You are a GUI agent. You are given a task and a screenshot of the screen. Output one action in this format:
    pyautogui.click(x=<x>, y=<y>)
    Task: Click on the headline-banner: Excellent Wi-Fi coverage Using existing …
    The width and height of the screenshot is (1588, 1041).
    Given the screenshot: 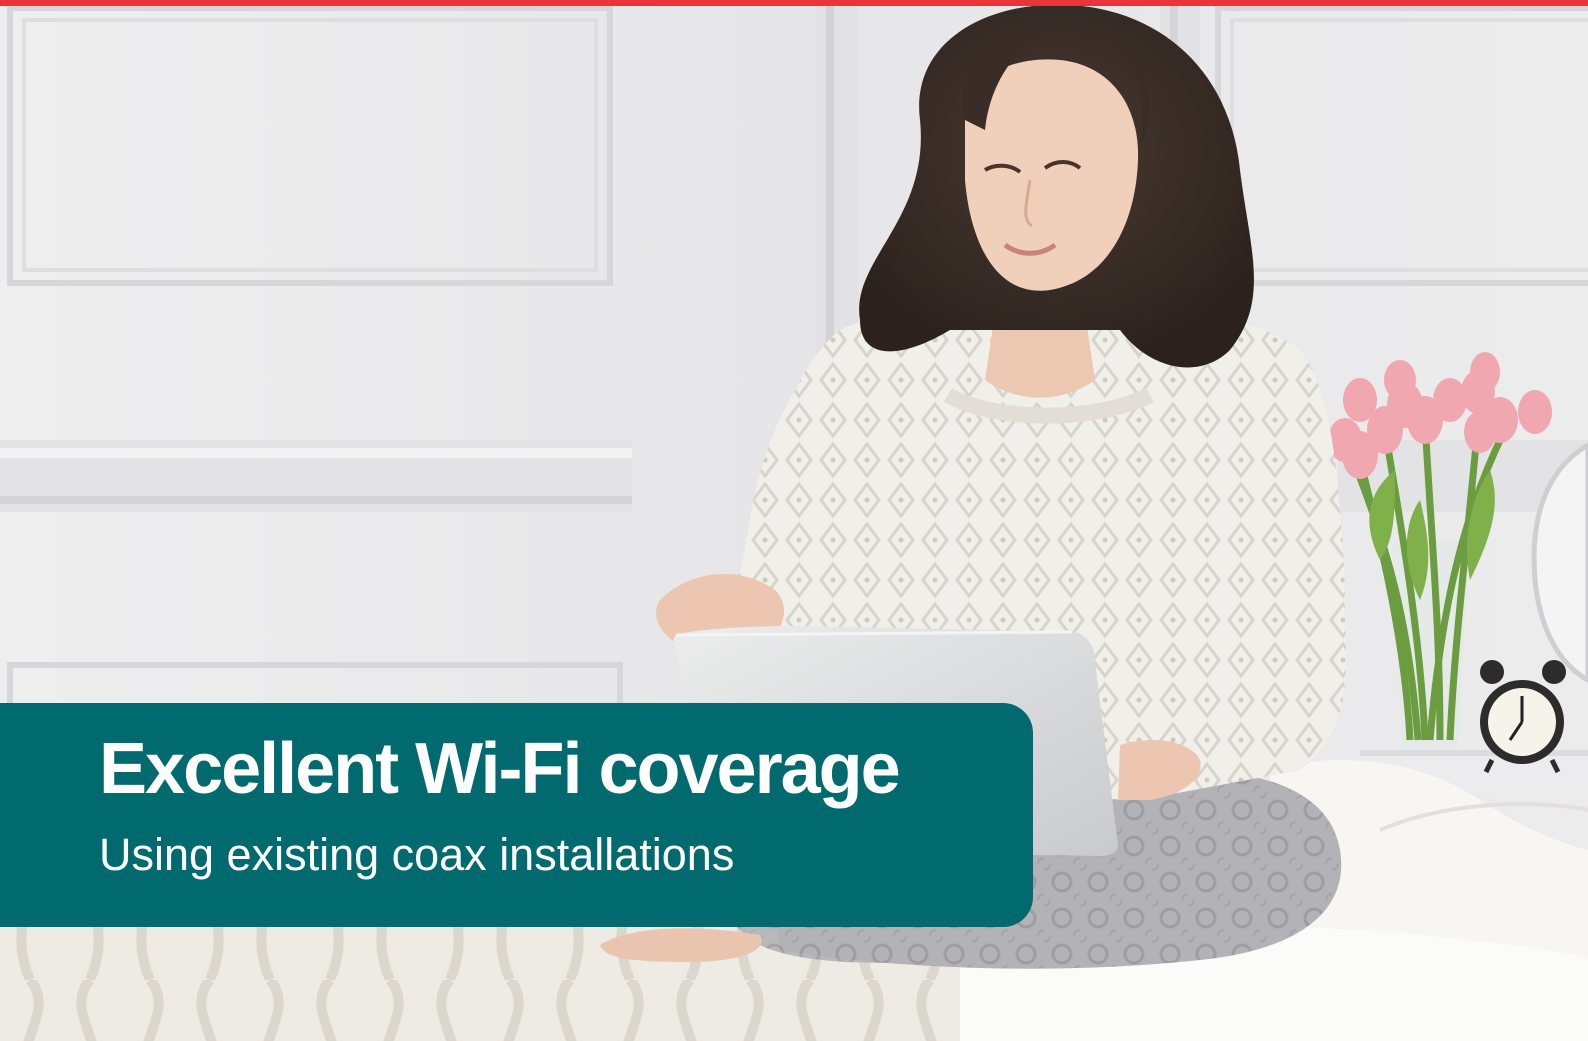 What is the action you would take?
    pyautogui.click(x=516, y=815)
    